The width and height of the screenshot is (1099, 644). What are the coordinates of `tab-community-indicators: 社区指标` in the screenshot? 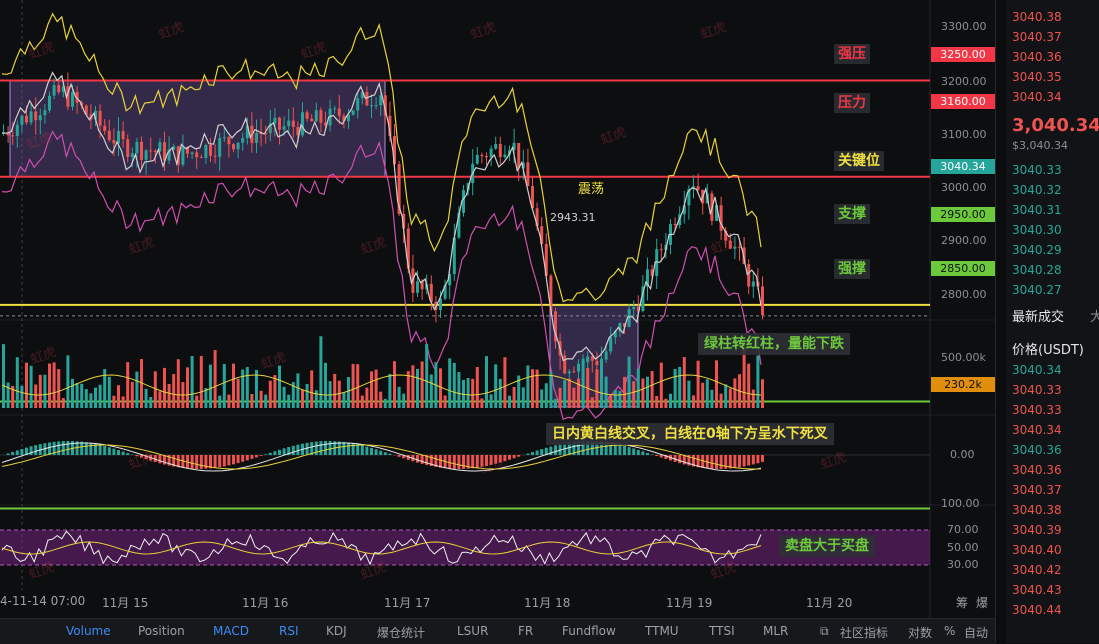 It's located at (864, 632).